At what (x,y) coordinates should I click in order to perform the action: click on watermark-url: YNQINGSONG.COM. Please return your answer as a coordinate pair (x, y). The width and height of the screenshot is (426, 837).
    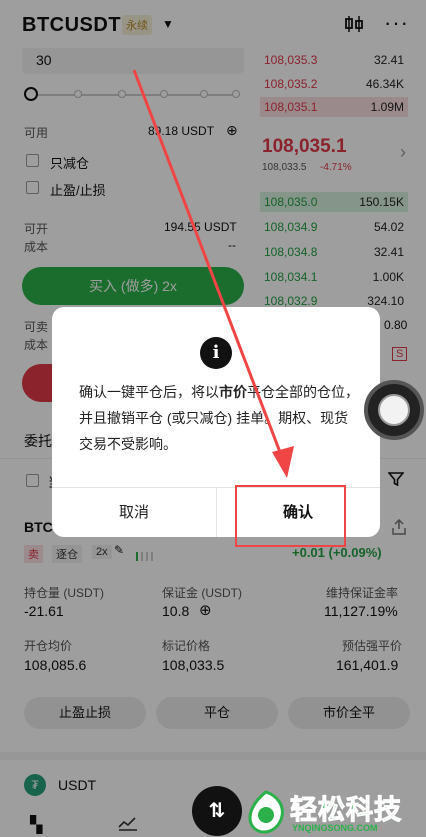
    Looking at the image, I should click on (335, 828).